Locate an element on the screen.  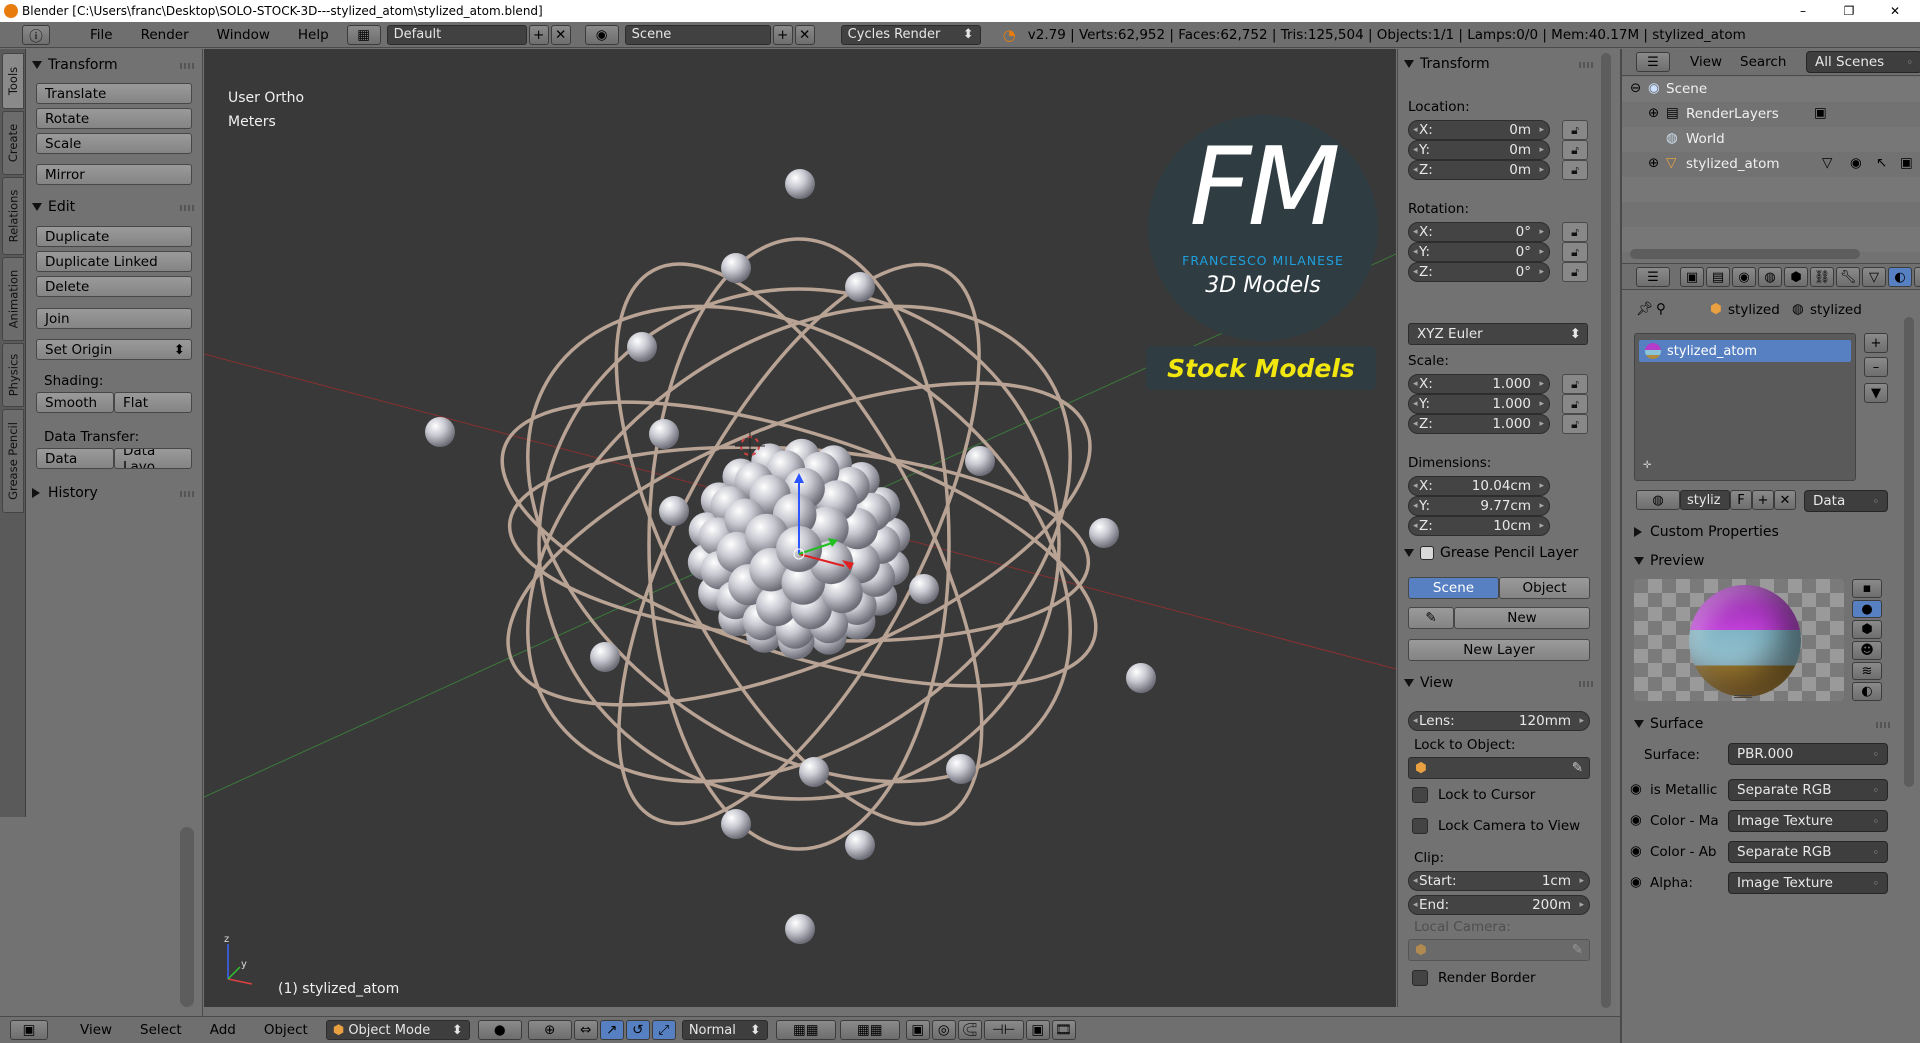
scene-field: Scene is located at coordinates (697, 34).